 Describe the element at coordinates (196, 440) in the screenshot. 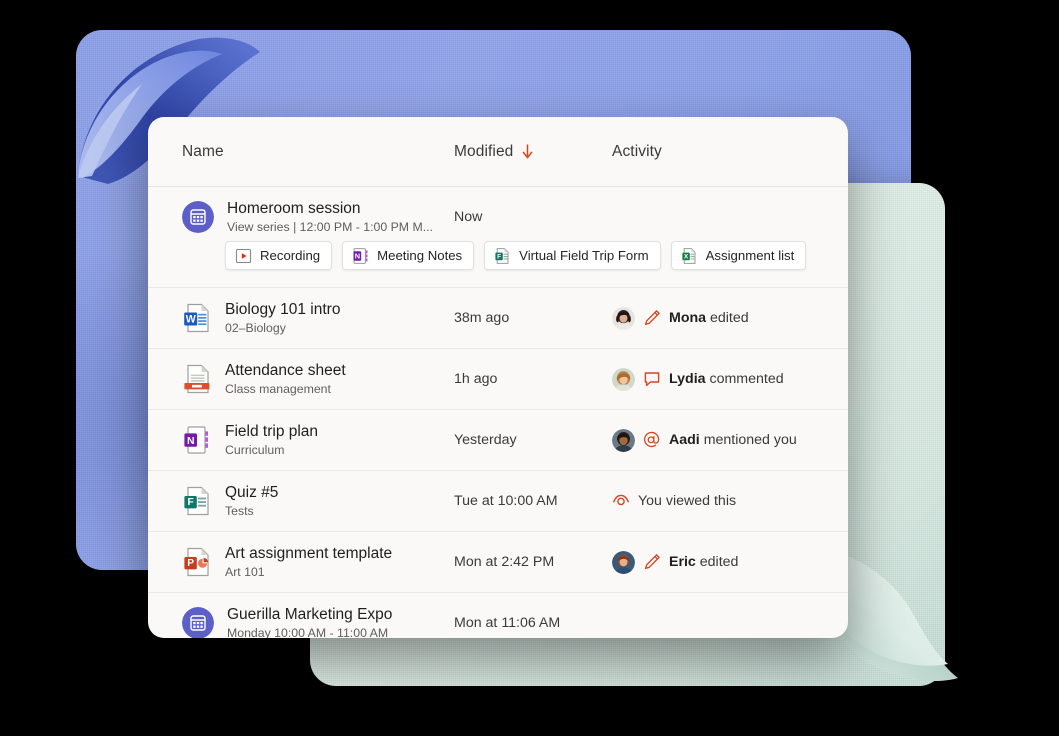

I see `onenote-file-icon: N` at that location.